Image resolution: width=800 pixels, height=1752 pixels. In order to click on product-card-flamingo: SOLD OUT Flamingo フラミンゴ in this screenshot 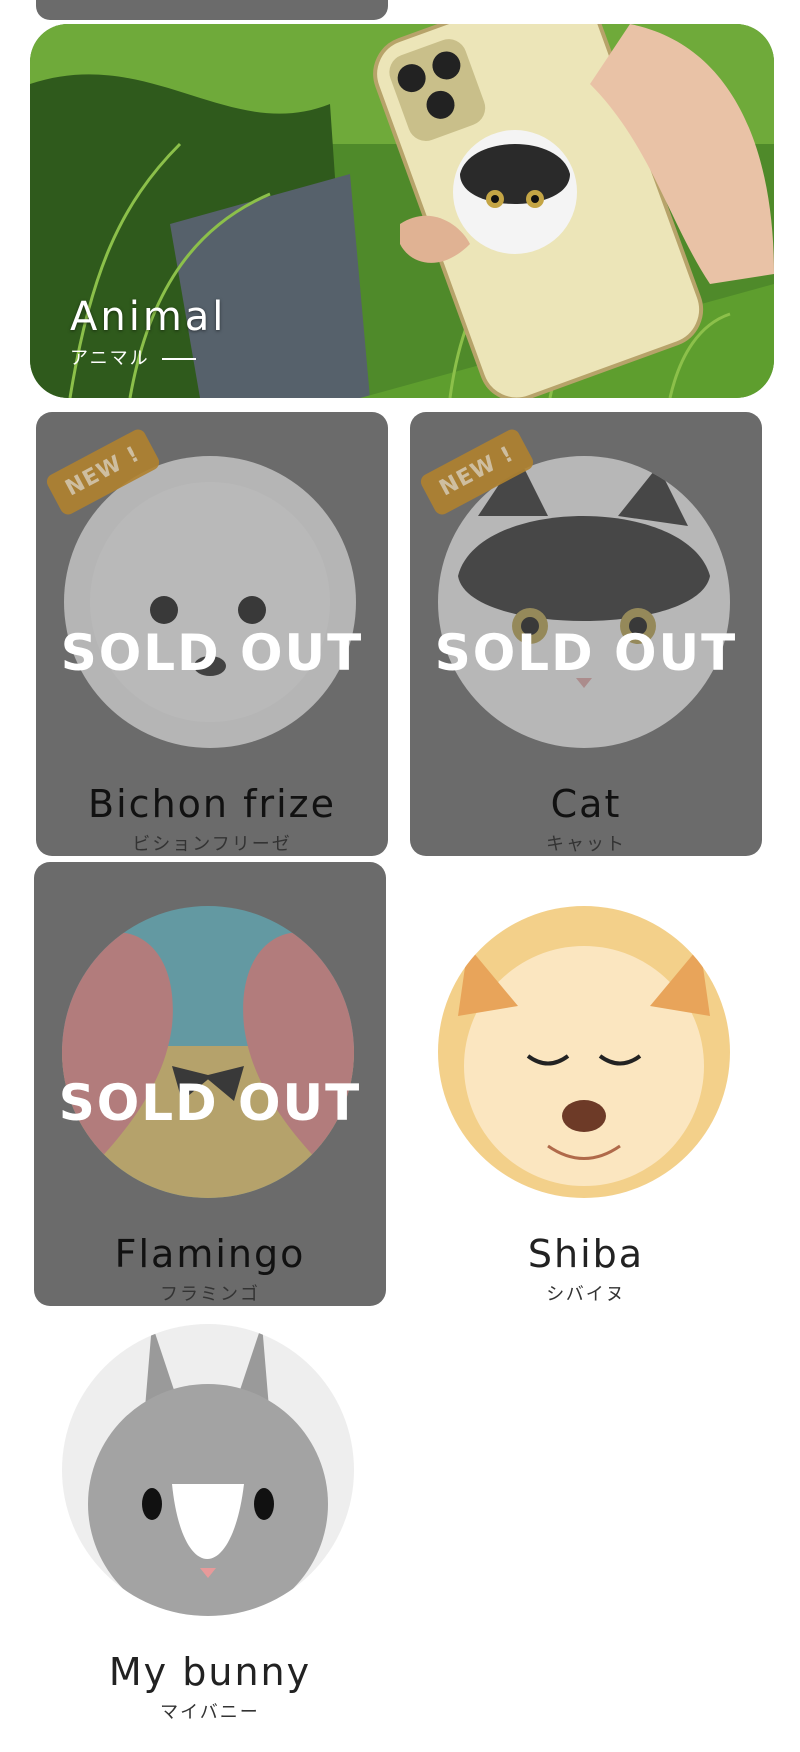, I will do `click(210, 1084)`.